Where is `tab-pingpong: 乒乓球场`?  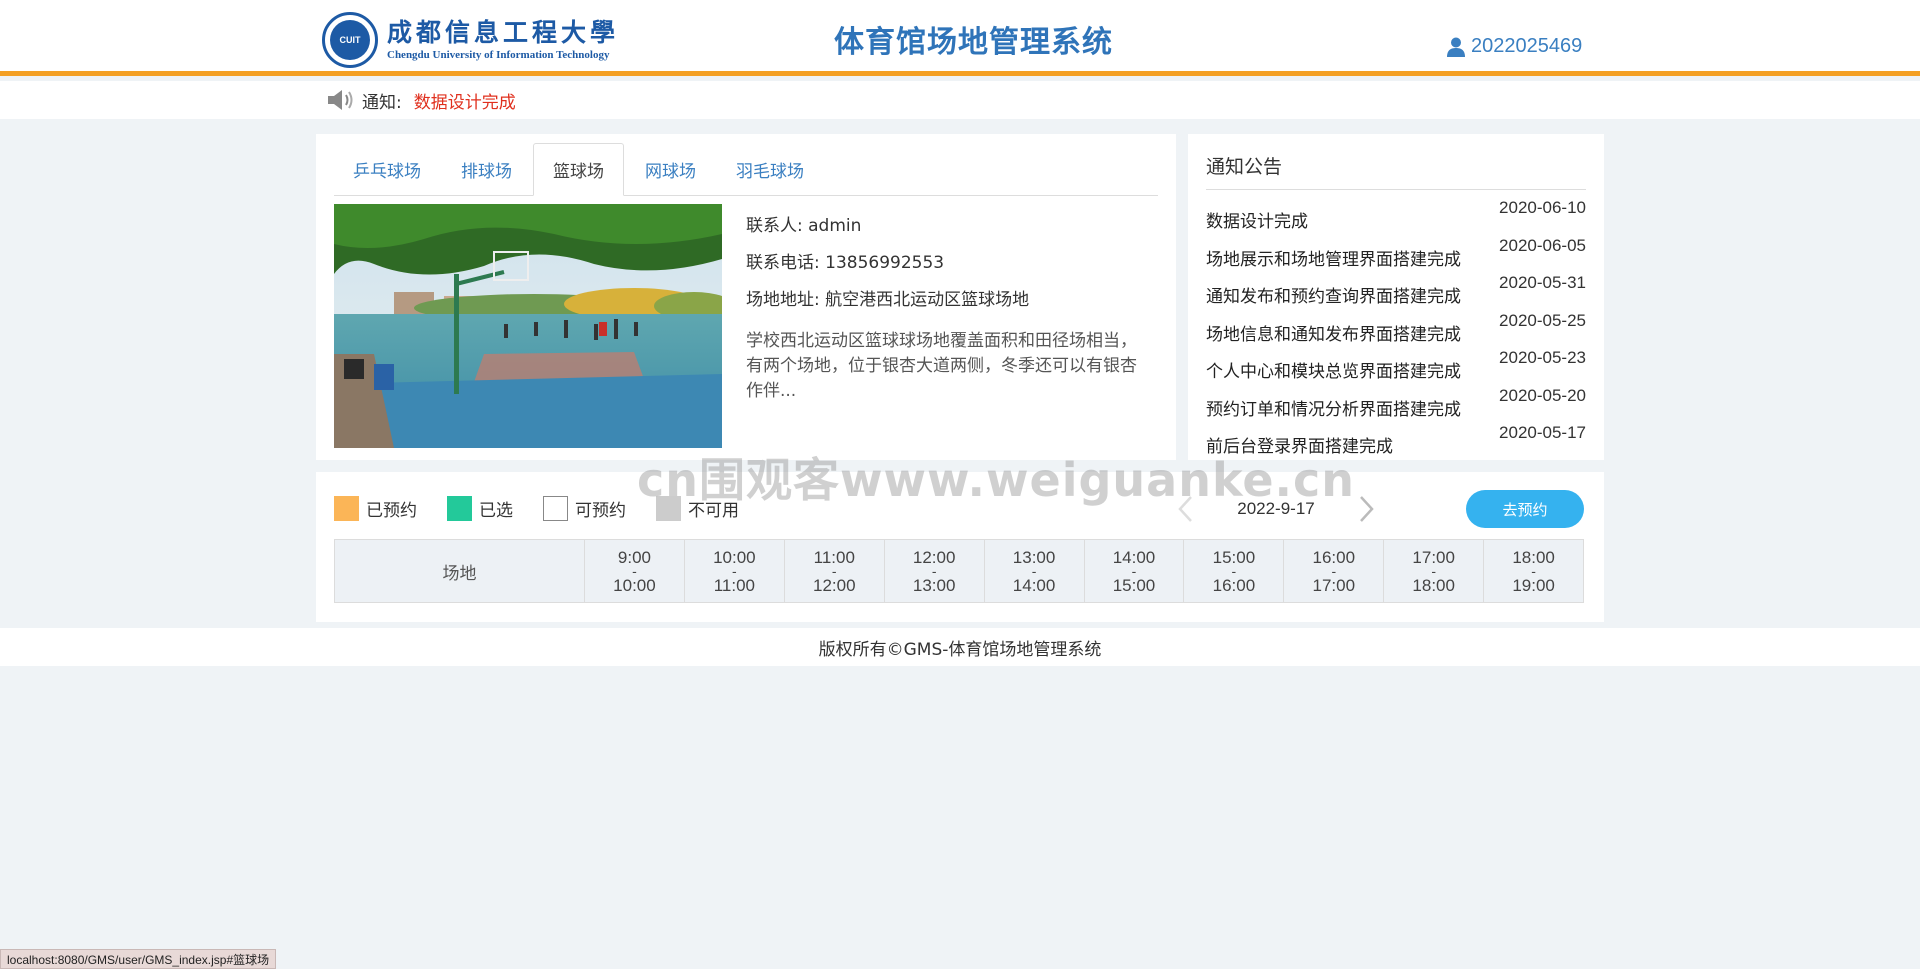
tab-pingpong: 乒乓球场 is located at coordinates (387, 169).